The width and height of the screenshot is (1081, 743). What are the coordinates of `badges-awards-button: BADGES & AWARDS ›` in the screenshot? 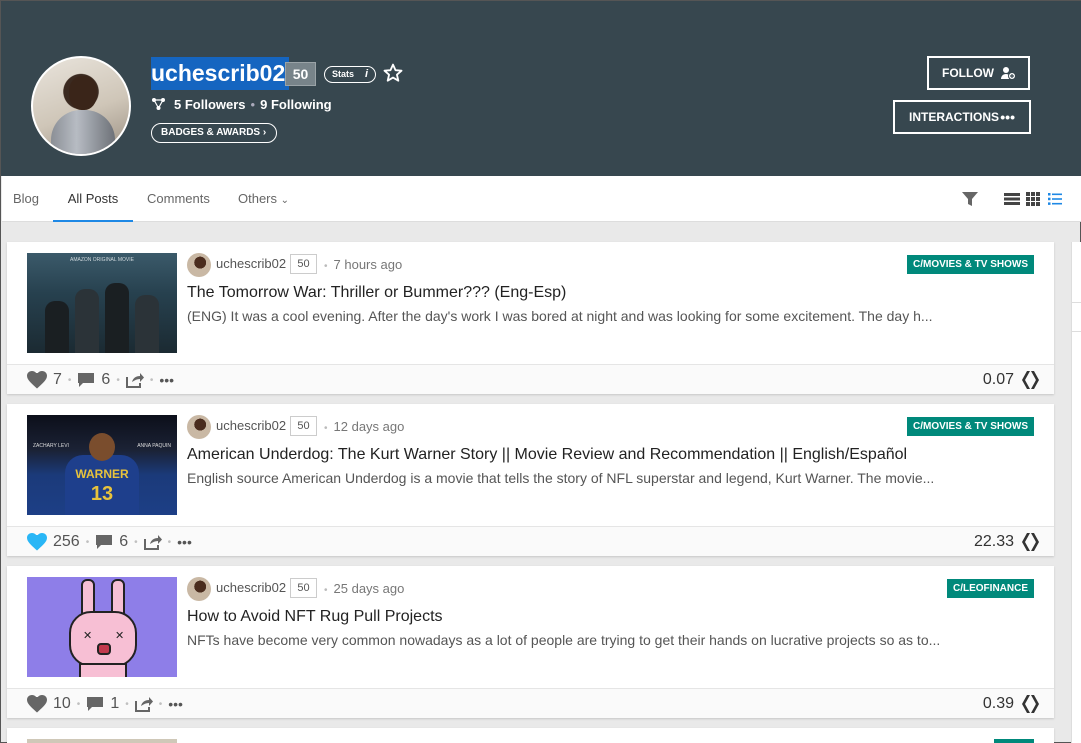 It's located at (214, 133).